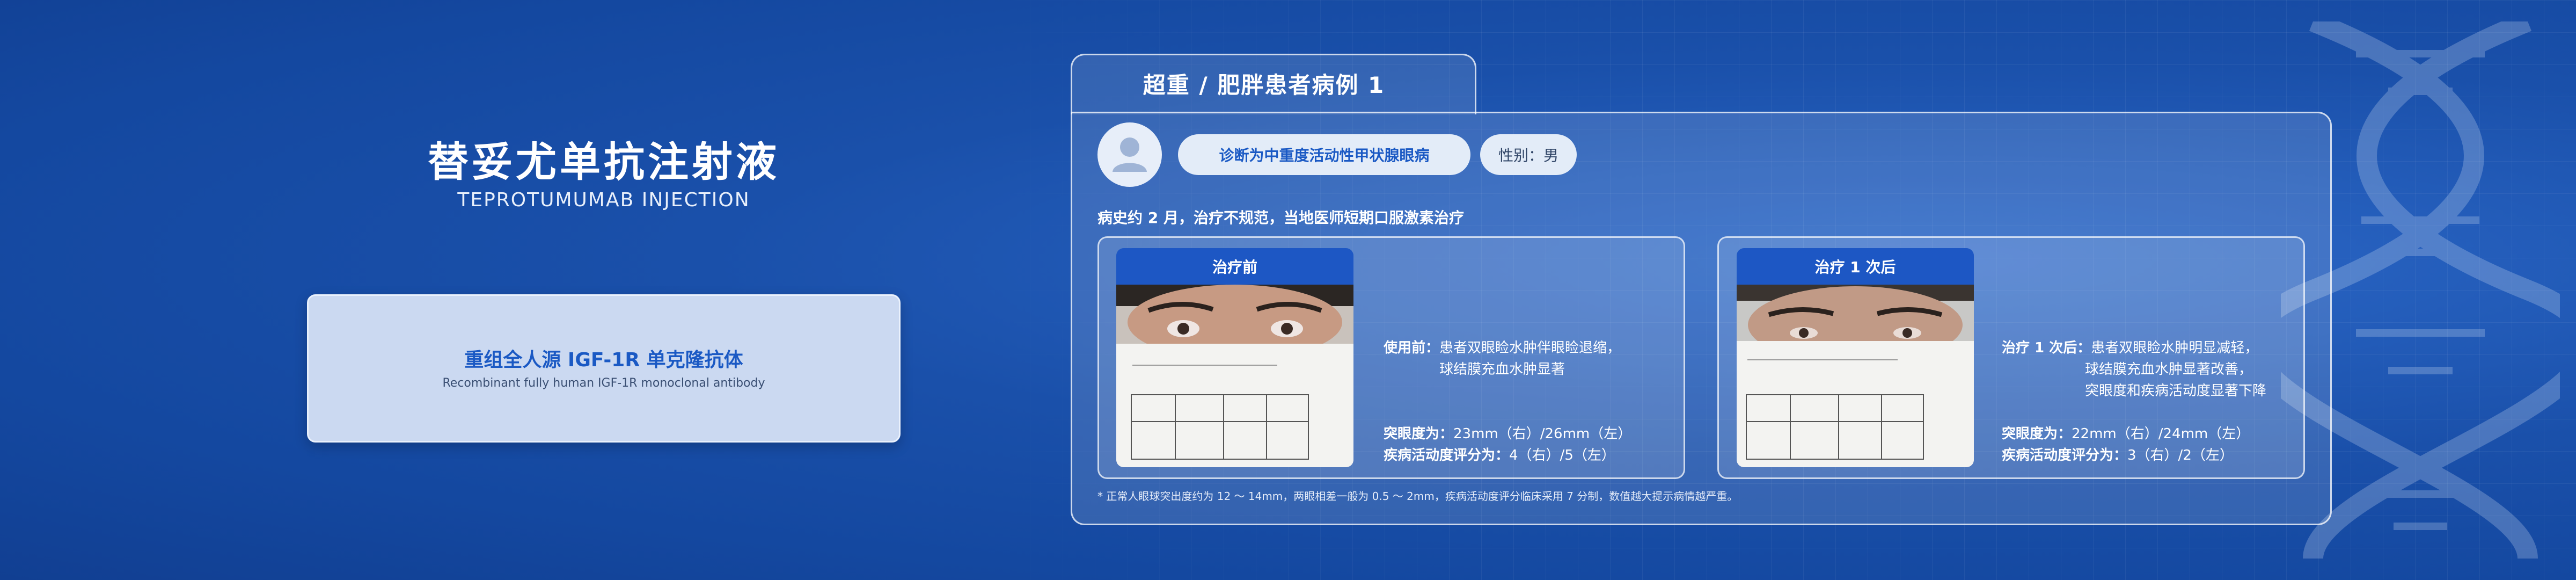 The height and width of the screenshot is (580, 2576). What do you see at coordinates (1129, 154) in the screenshot?
I see `user-avatar-icon` at bounding box center [1129, 154].